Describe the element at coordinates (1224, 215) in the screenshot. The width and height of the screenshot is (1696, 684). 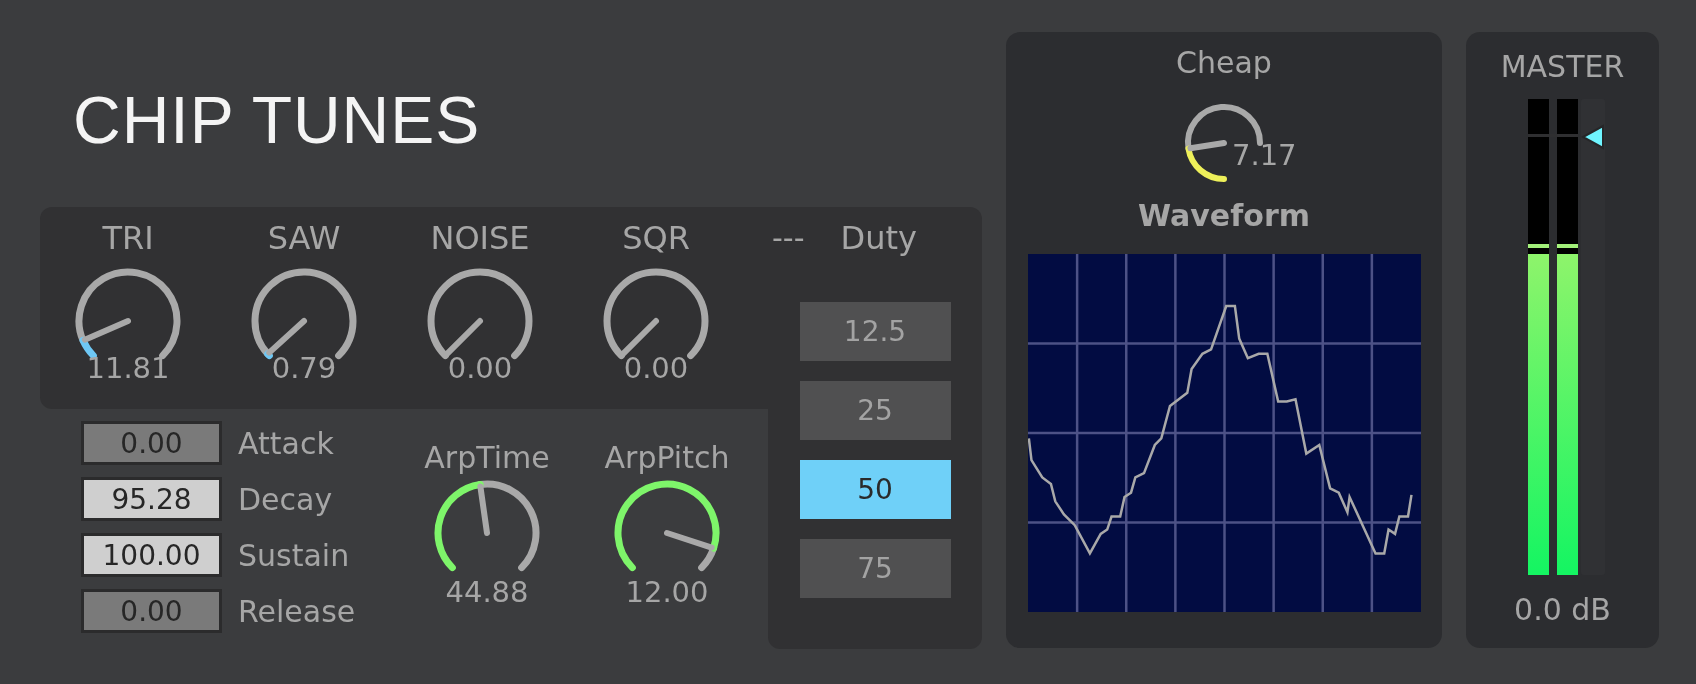
I see `waveform-label: Waveform` at that location.